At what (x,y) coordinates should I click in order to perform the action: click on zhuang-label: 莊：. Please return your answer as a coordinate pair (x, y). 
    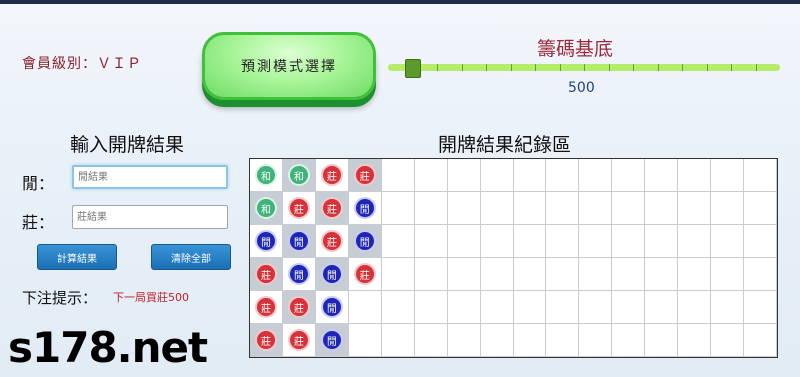
    Looking at the image, I should click on (38, 222).